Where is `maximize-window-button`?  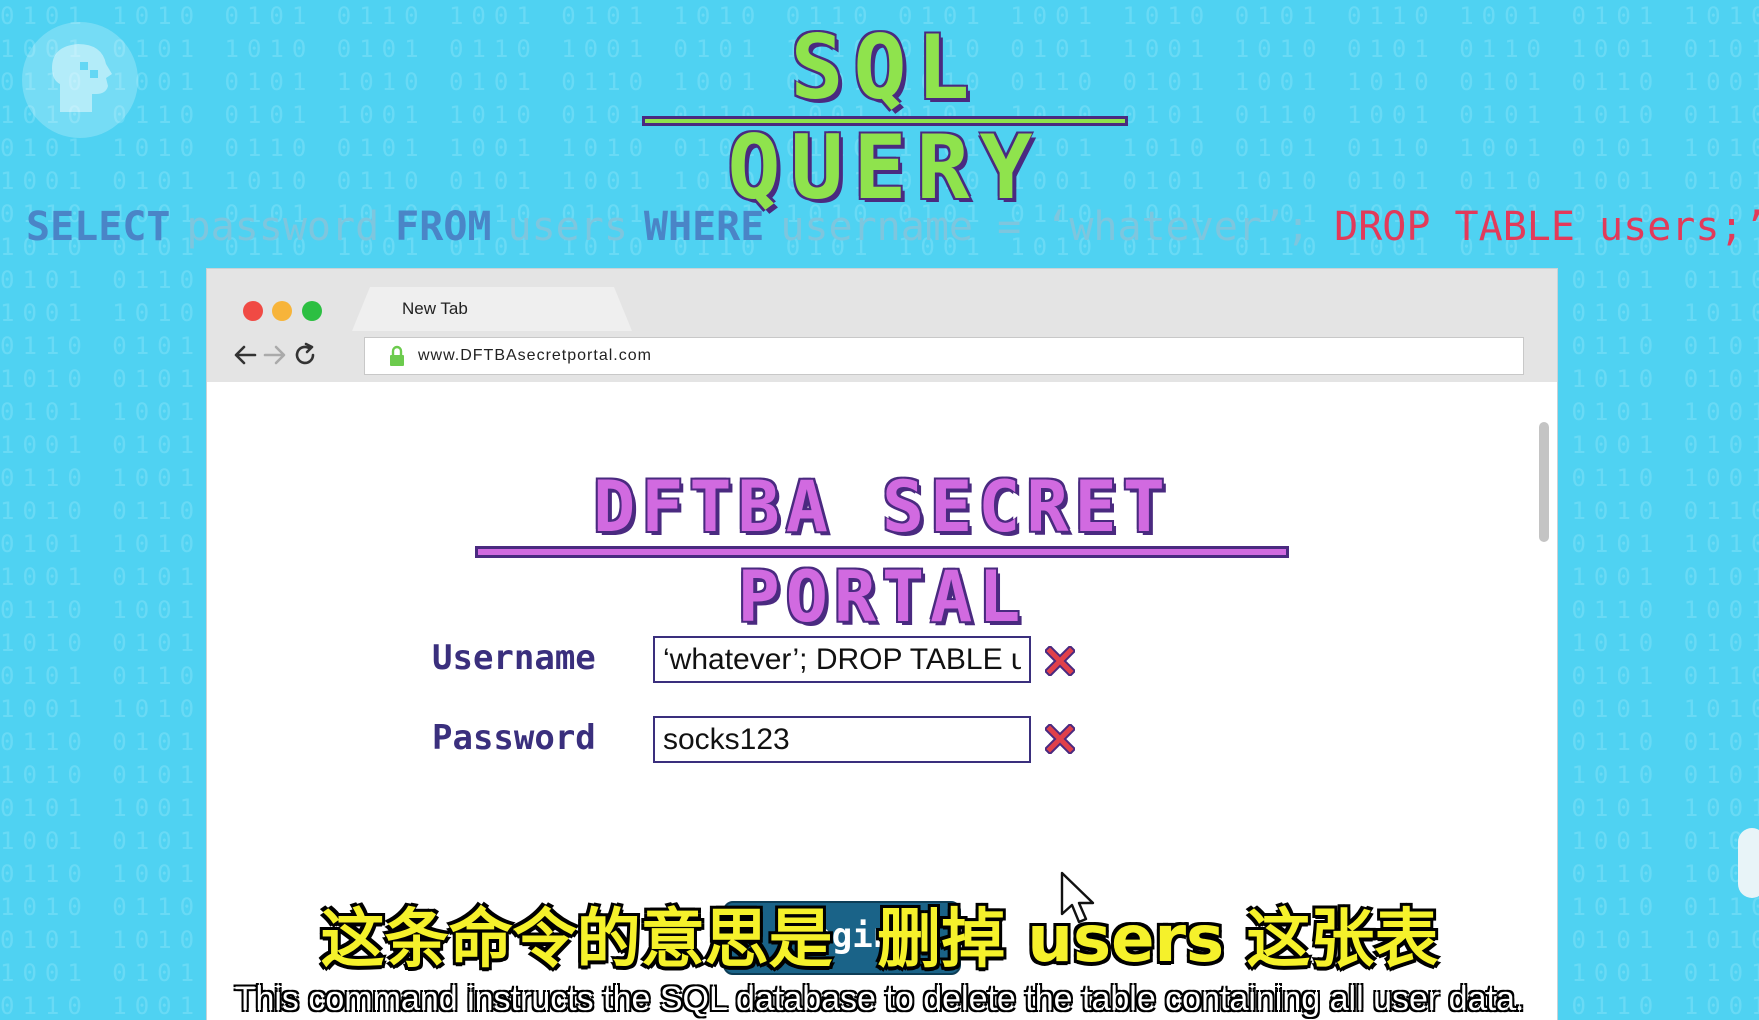
maximize-window-button is located at coordinates (312, 311).